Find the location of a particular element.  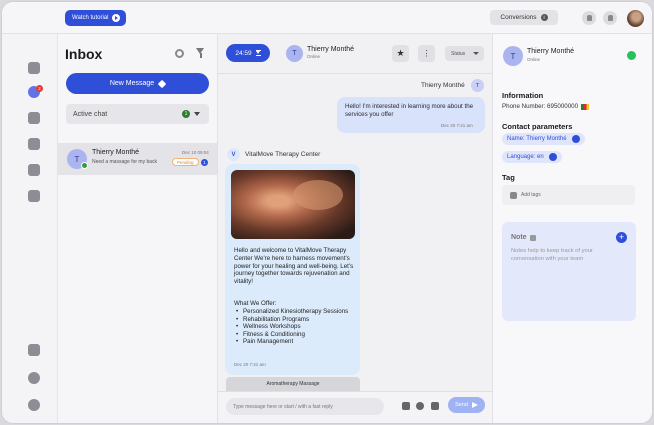

whatsapp-icon is located at coordinates (631, 55).